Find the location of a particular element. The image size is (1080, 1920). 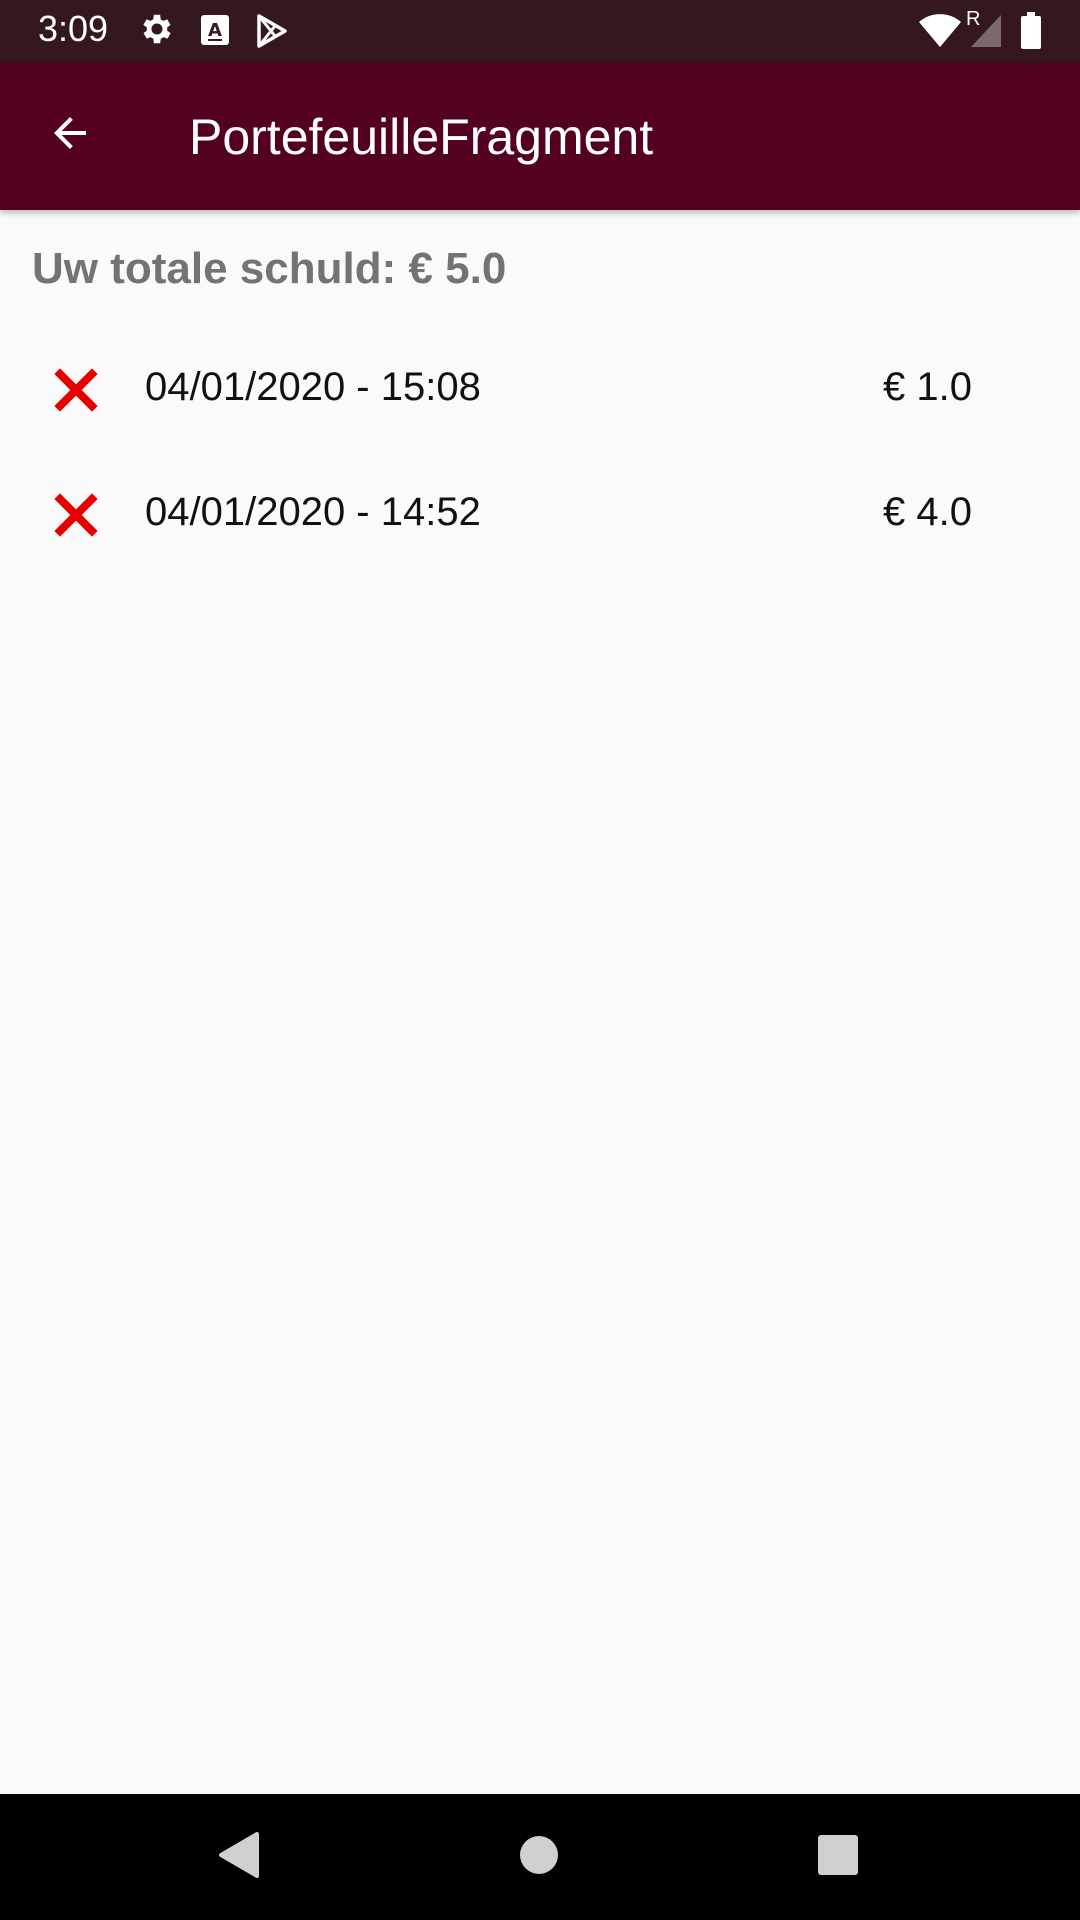

app-bar: PortefeuilleFragment is located at coordinates (540, 136).